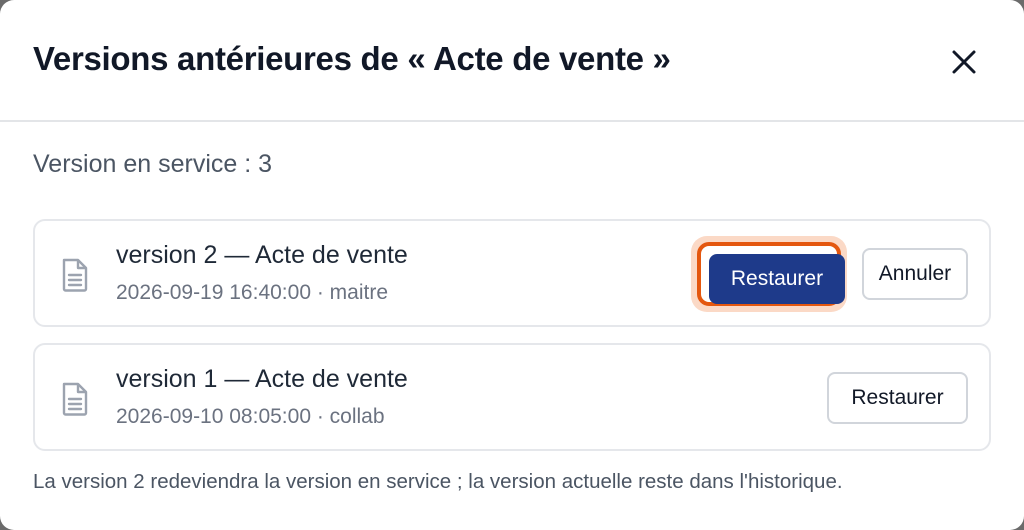 This screenshot has width=1024, height=530. What do you see at coordinates (250, 416) in the screenshot?
I see `version-meta: 2026-09-10 08:05:00 · collab` at bounding box center [250, 416].